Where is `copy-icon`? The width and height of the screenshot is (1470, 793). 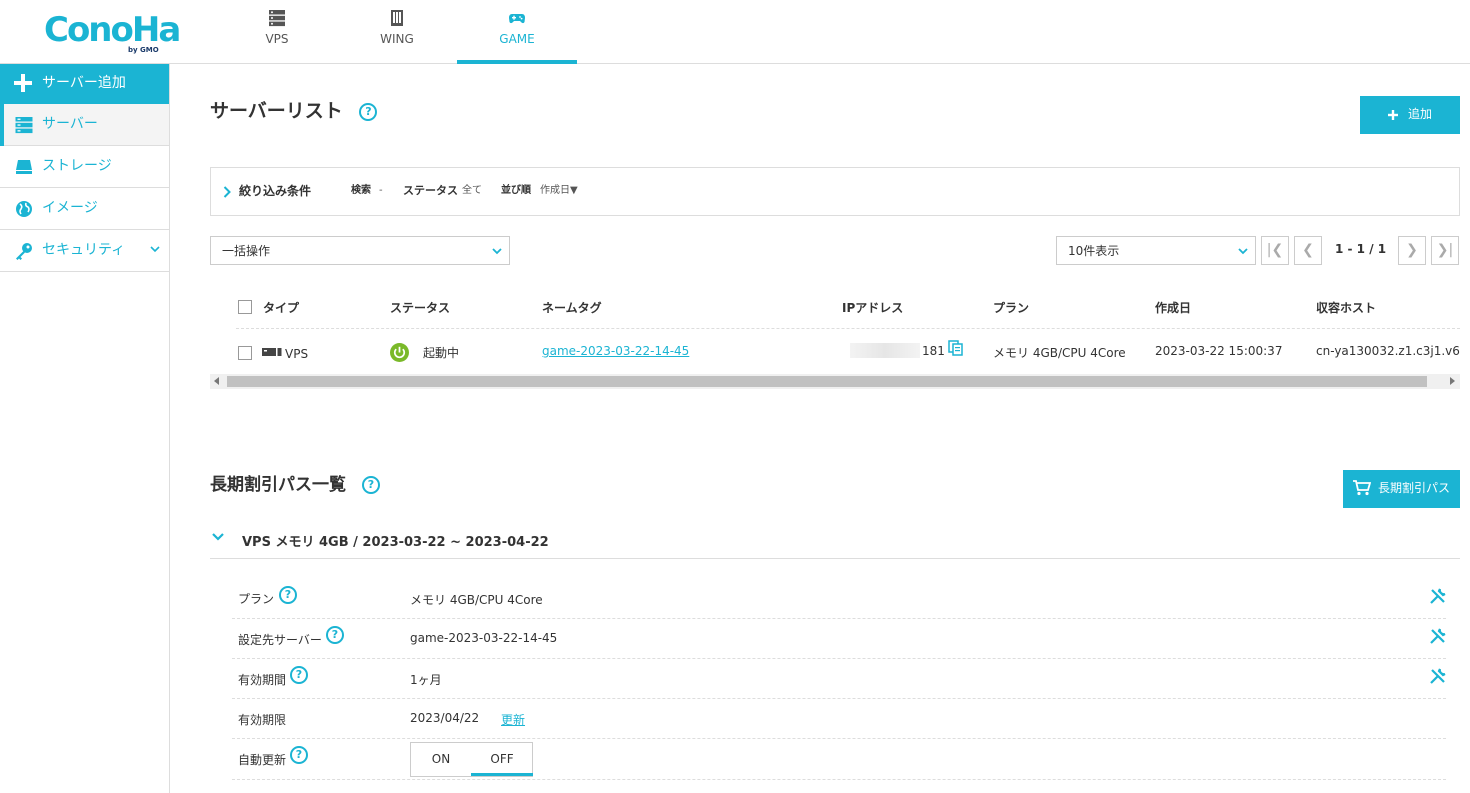
copy-icon is located at coordinates (956, 348).